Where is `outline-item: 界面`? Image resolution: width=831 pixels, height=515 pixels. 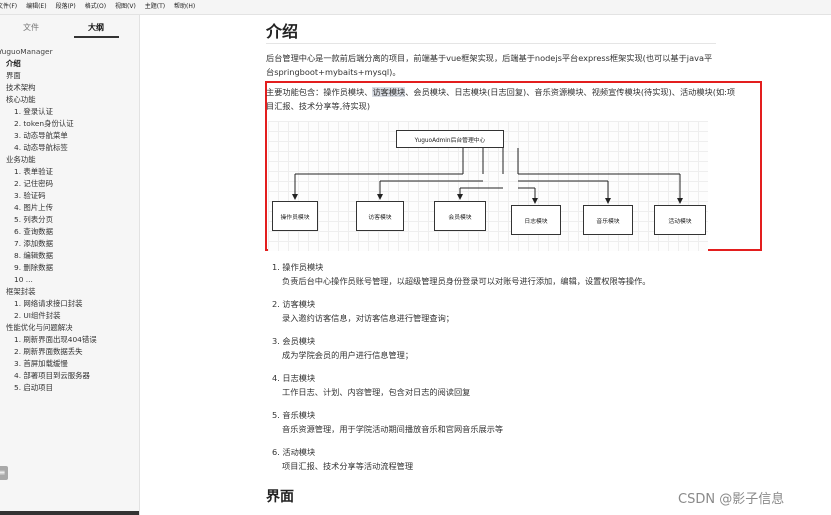 outline-item: 界面 is located at coordinates (69, 76).